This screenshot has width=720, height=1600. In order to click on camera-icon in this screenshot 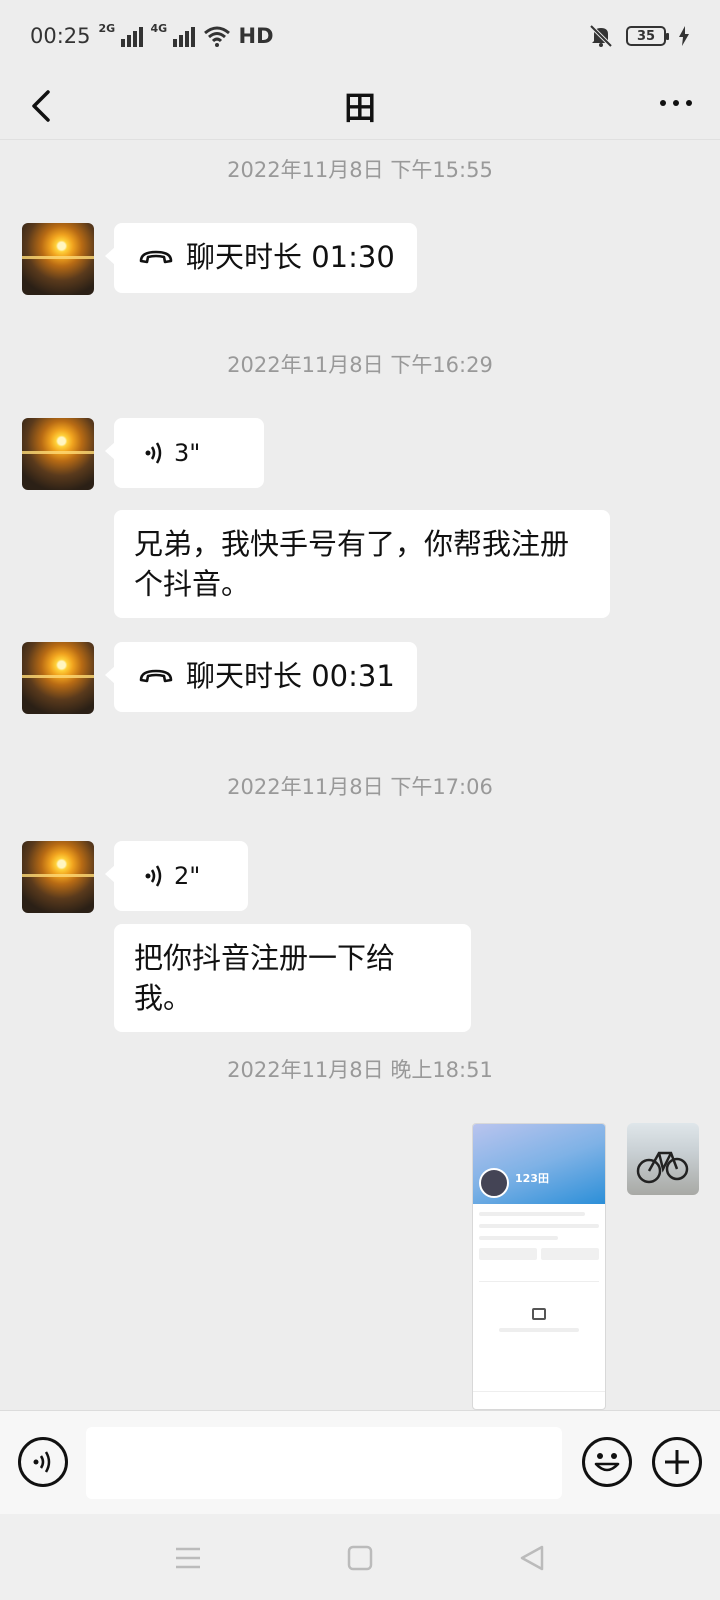, I will do `click(494, 1183)`.